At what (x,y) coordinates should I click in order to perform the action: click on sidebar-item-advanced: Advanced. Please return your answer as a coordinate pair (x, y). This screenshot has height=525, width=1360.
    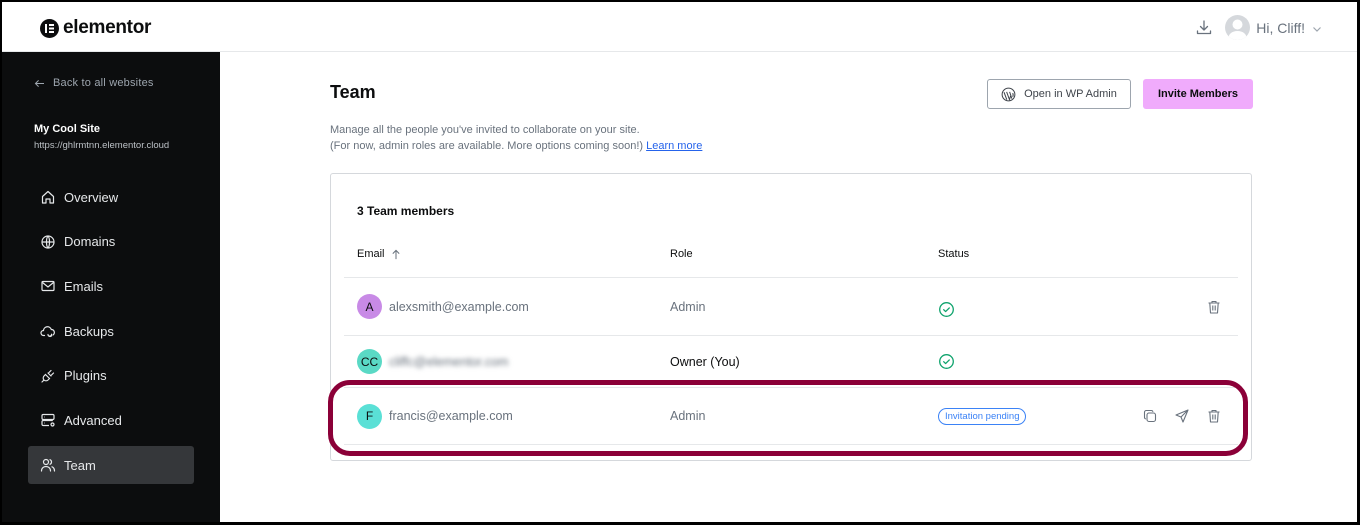
    Looking at the image, I should click on (111, 420).